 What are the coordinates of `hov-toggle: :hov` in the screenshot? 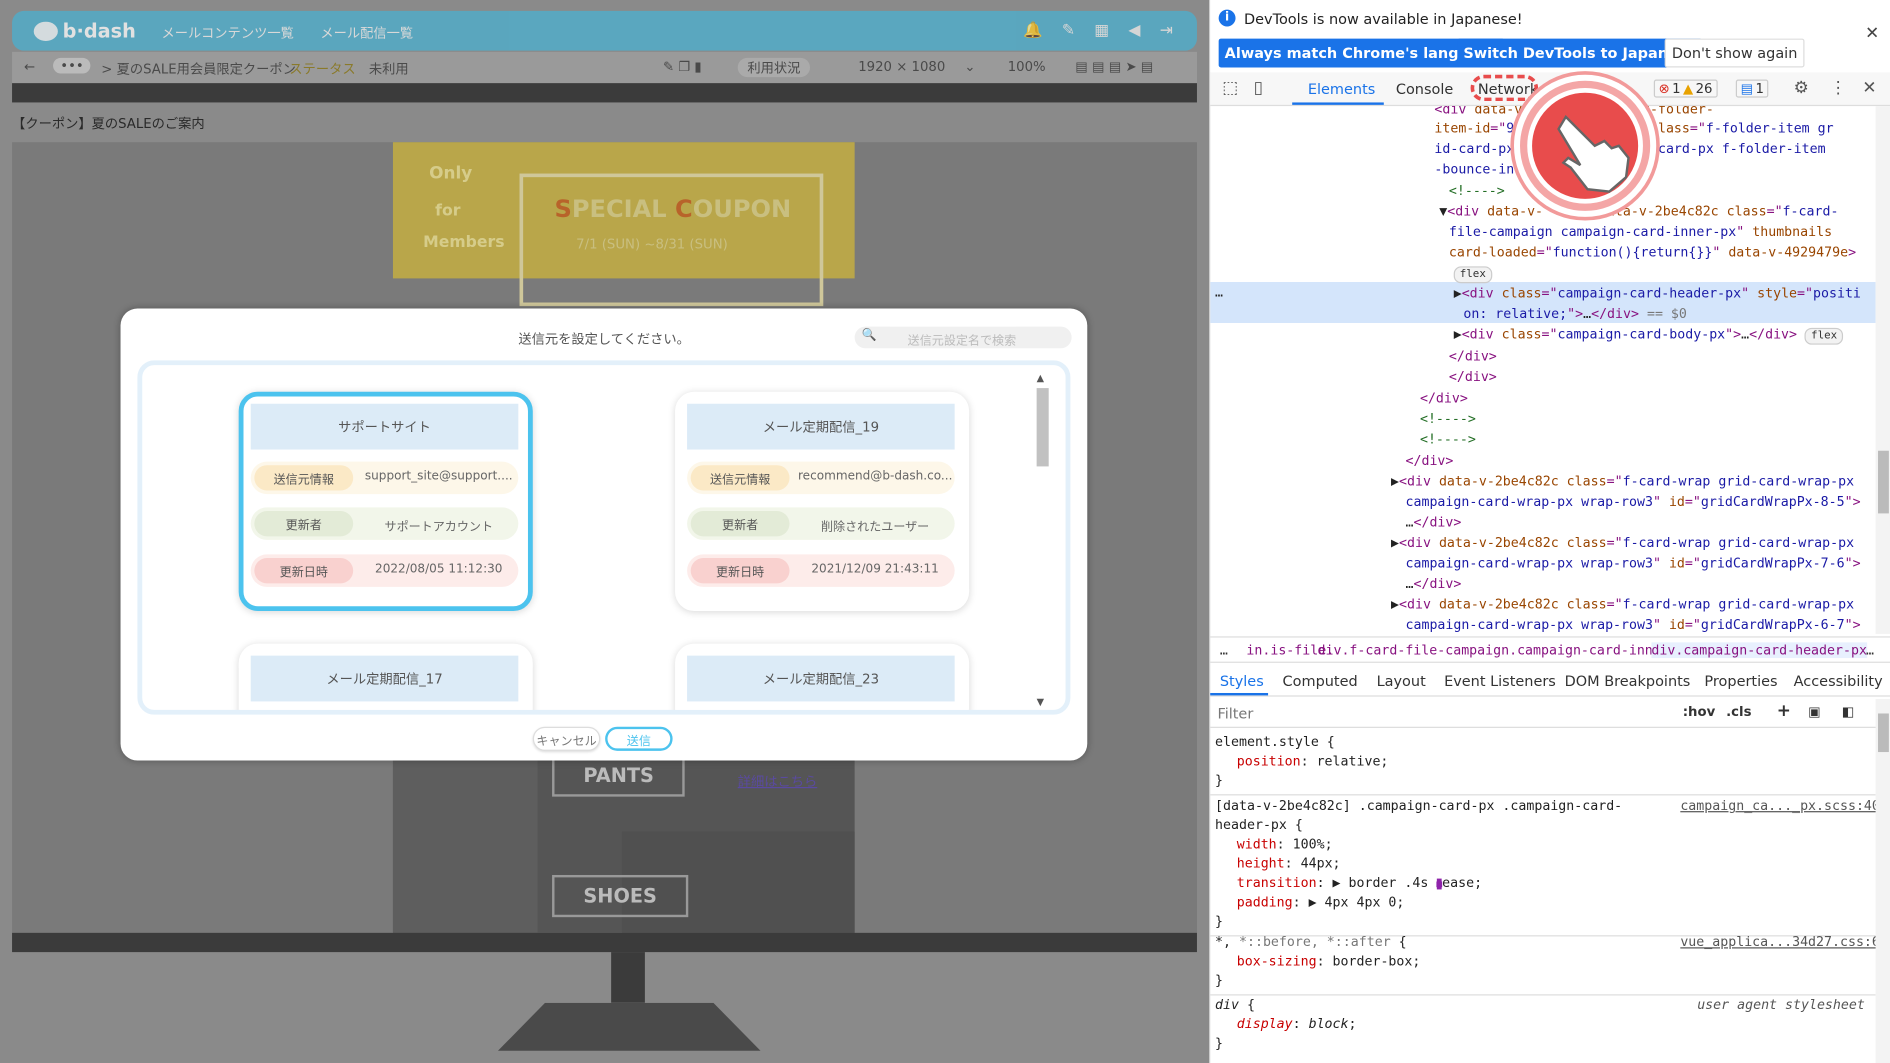 It's located at (1699, 712).